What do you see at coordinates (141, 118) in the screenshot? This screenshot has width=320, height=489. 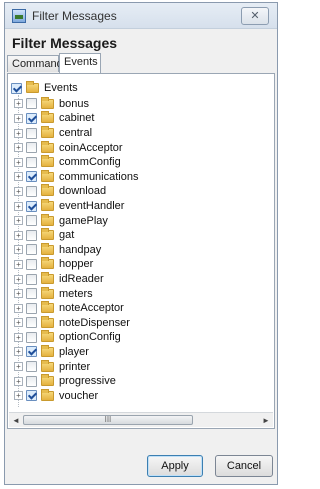 I see `tree-item: + cabinet` at bounding box center [141, 118].